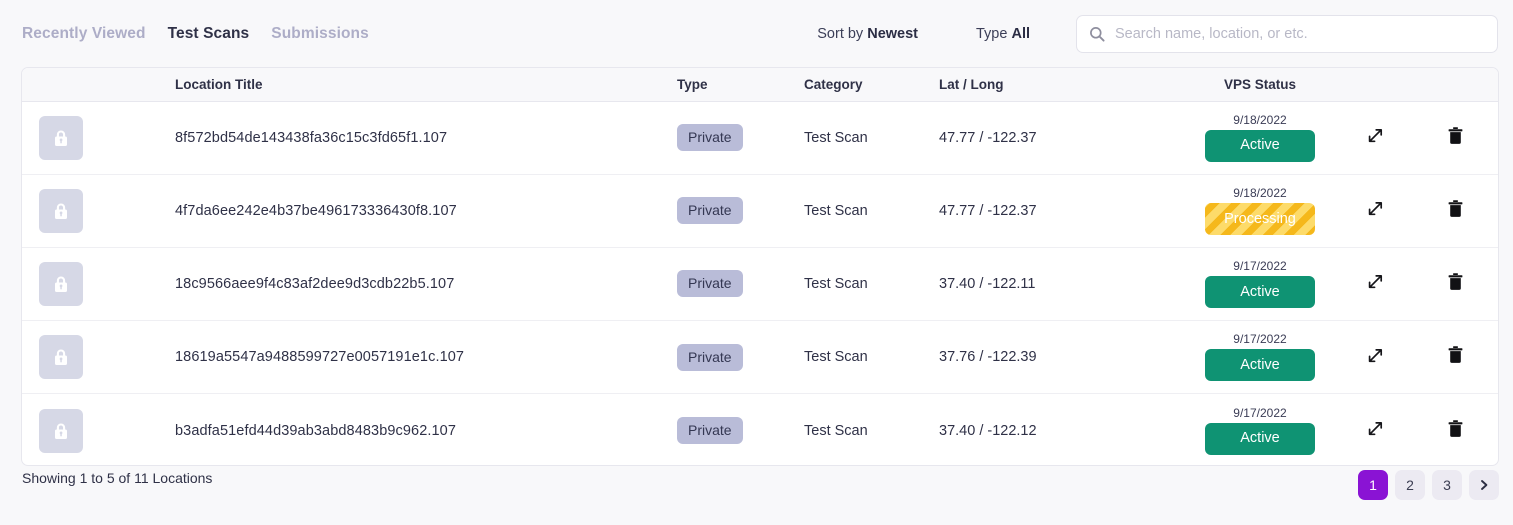 The image size is (1513, 525). Describe the element at coordinates (988, 137) in the screenshot. I see `row-lat-long: 47.77 / -122.37` at that location.